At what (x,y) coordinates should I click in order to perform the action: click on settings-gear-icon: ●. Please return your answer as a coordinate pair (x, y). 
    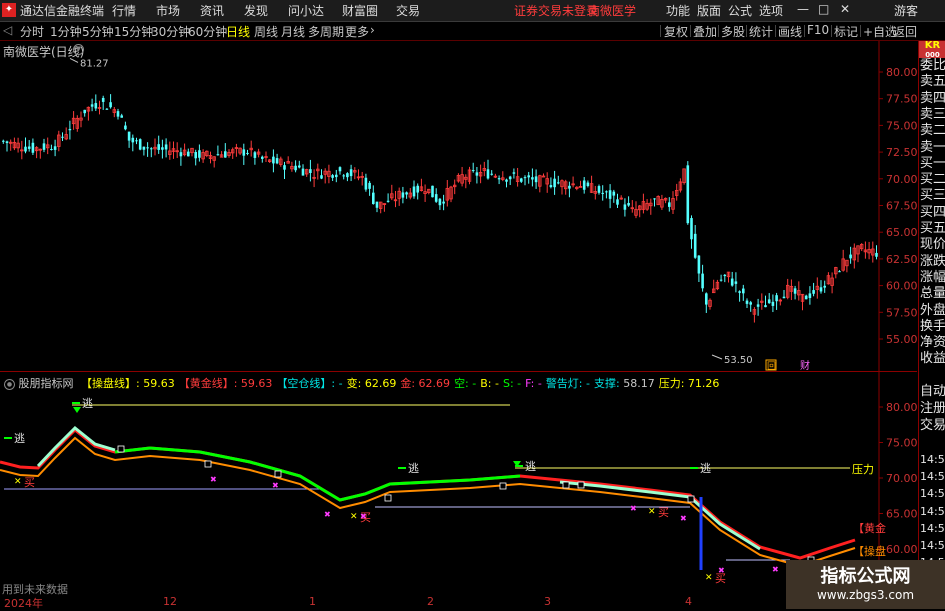
    Looking at the image, I should click on (9, 384).